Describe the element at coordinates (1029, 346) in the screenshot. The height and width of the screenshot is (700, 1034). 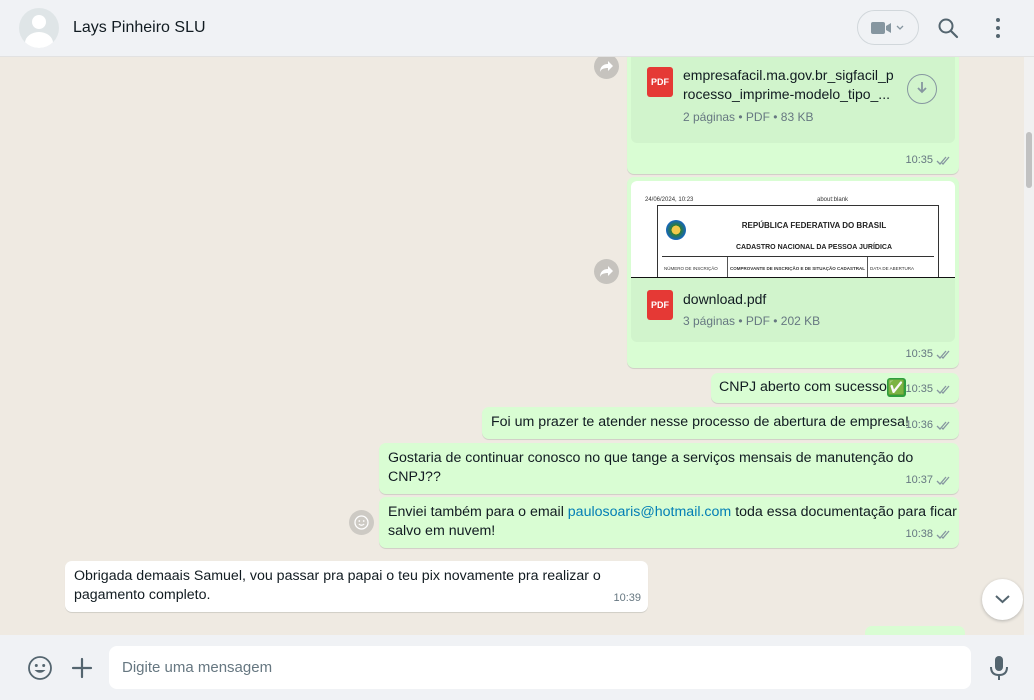
I see `scrollbar` at that location.